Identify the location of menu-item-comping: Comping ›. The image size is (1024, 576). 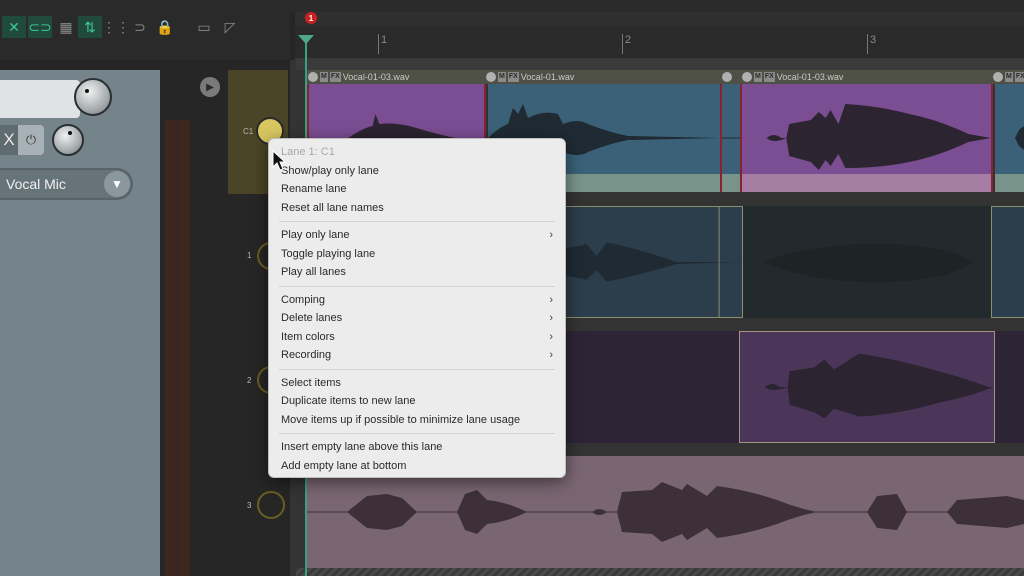
(417, 300).